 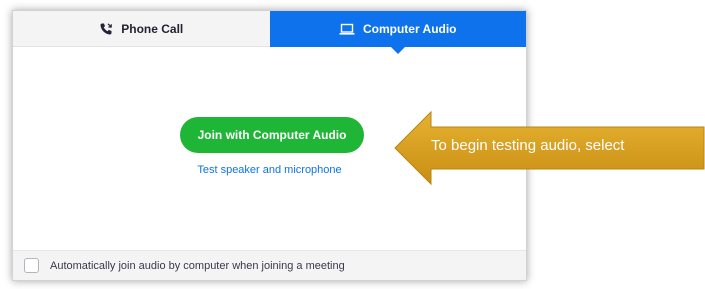 I want to click on tab-computer-audio-label: Computer Audio, so click(x=409, y=29).